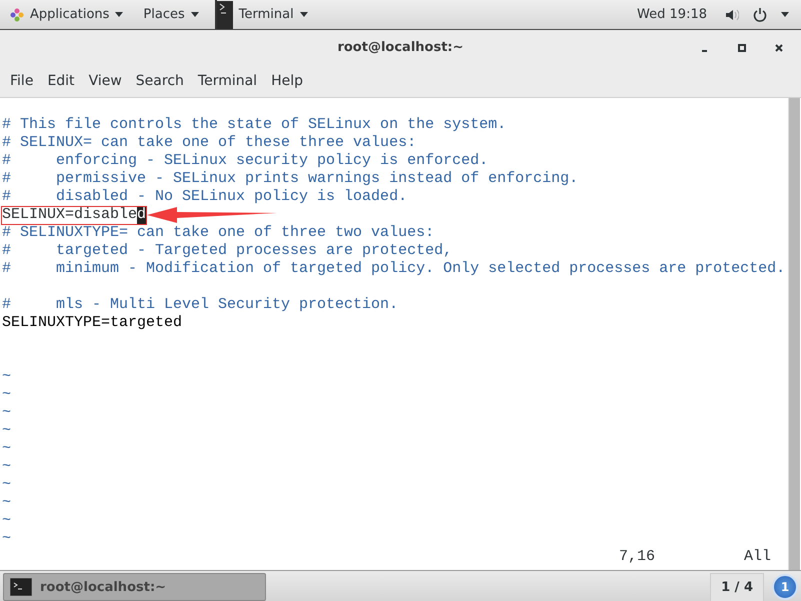 Image resolution: width=801 pixels, height=601 pixels. What do you see at coordinates (394, 269) in the screenshot?
I see `code-line: # minimum - Modification of targeted policy. Only selected processes are protected.` at bounding box center [394, 269].